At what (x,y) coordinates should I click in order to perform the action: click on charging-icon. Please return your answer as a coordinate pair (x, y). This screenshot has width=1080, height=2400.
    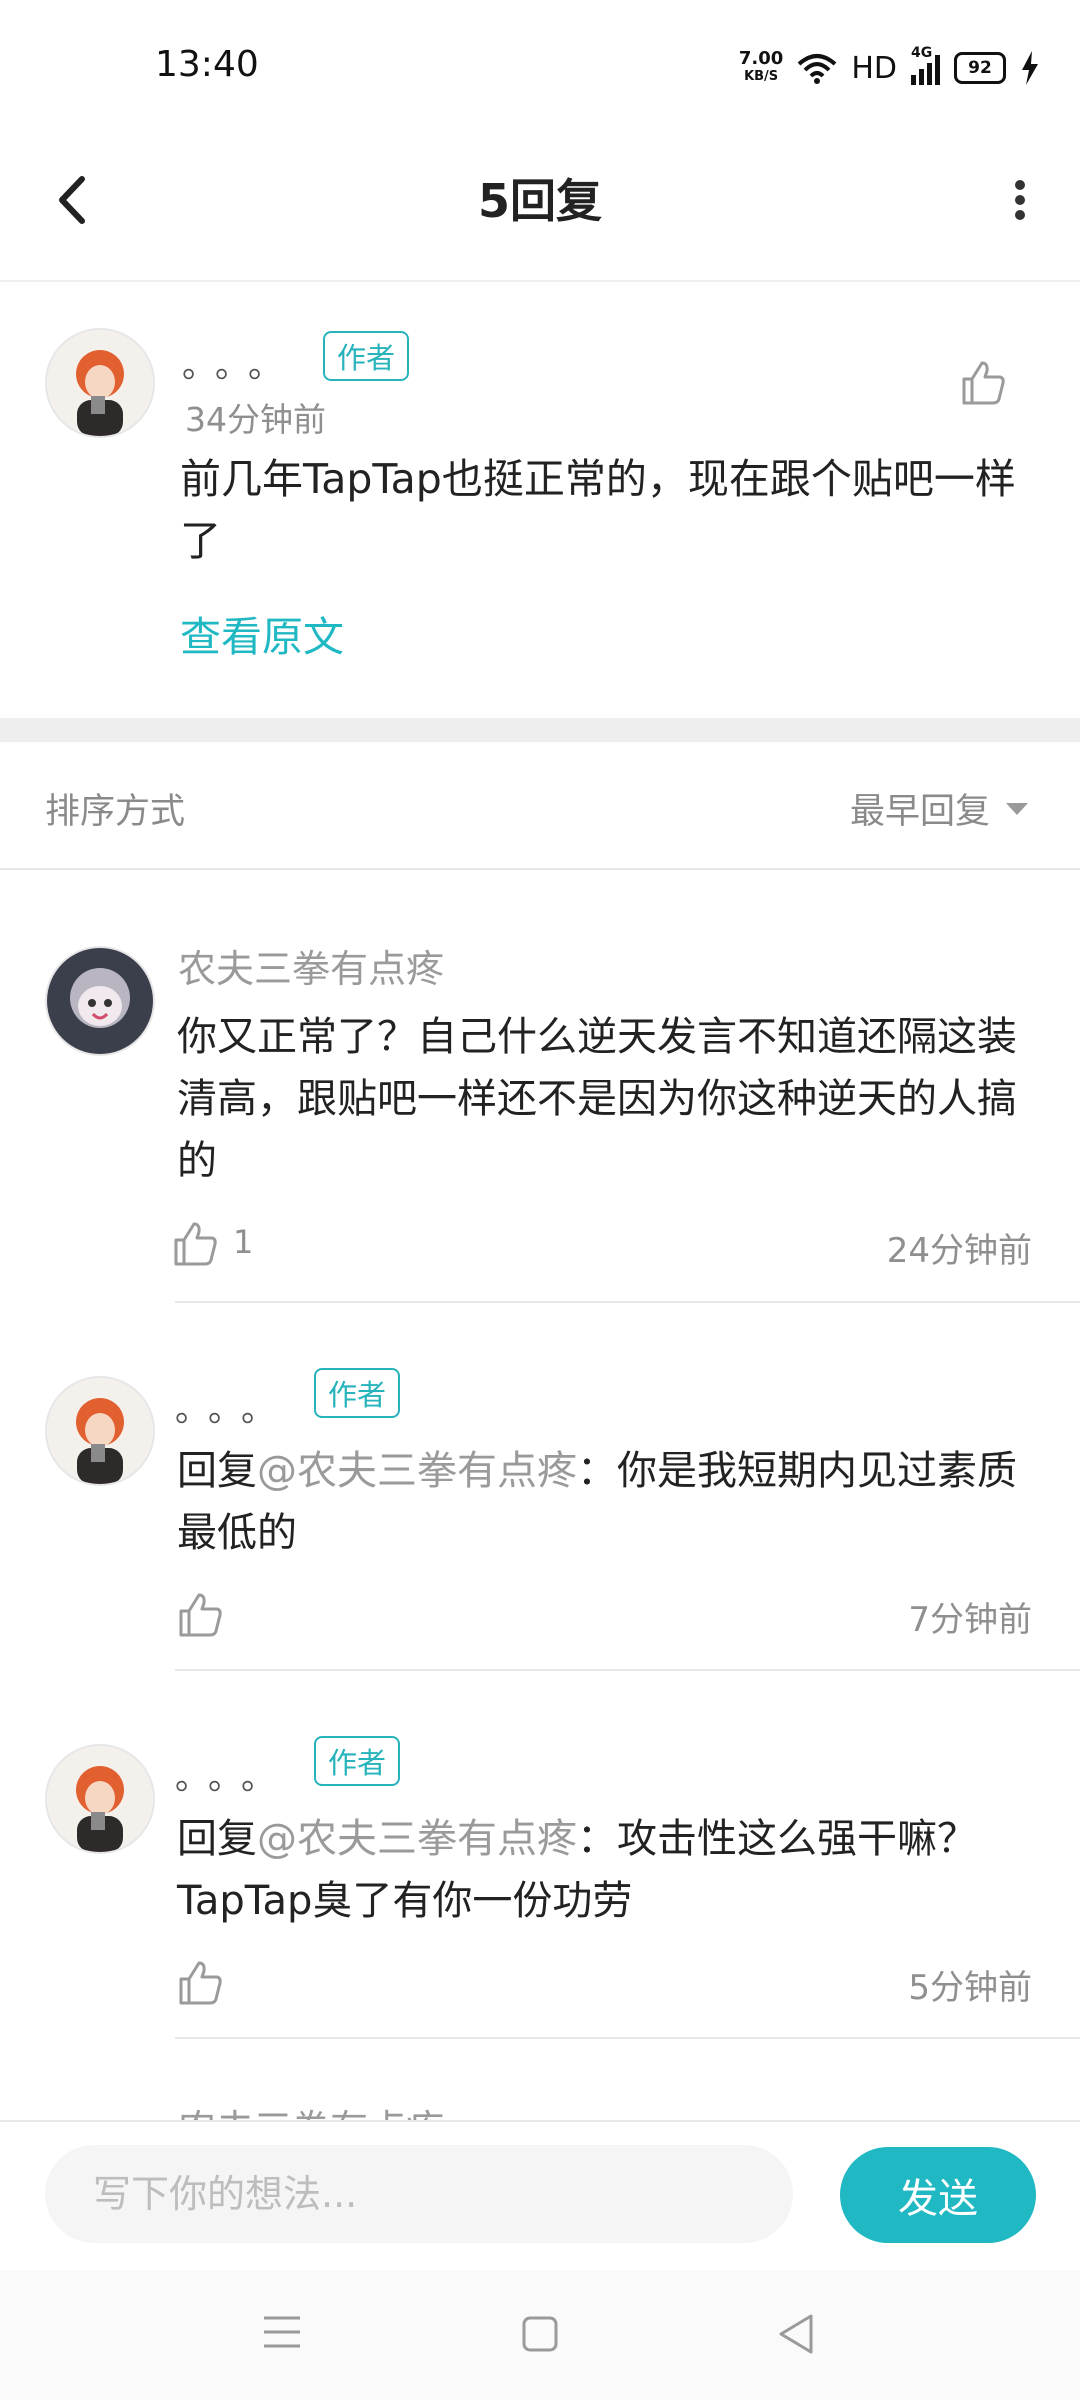
    Looking at the image, I should click on (1030, 68).